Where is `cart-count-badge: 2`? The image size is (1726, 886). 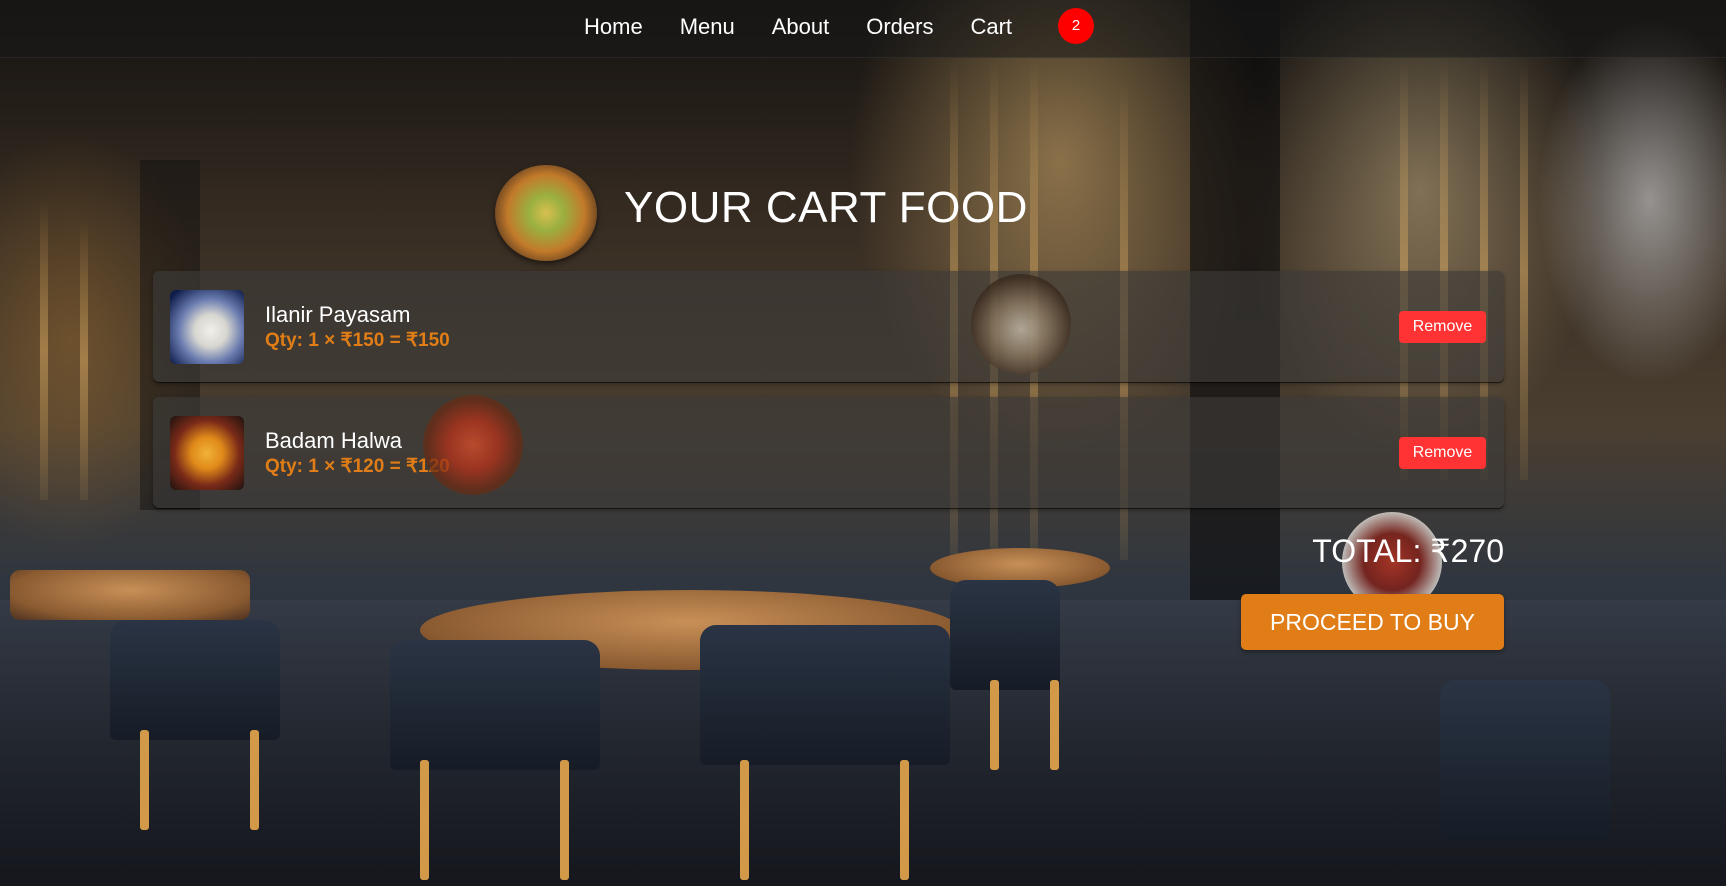
cart-count-badge: 2 is located at coordinates (1076, 26).